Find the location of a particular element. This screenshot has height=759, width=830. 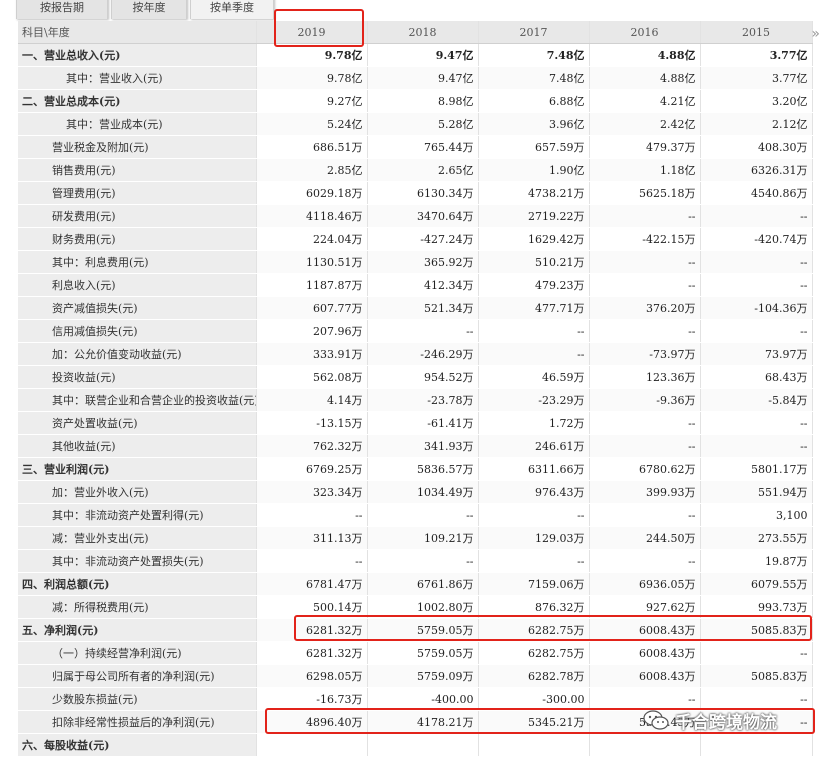

table-row: 利息收入(元) 1187.87万 412.34万 479.23万 -- -- is located at coordinates (415, 285).